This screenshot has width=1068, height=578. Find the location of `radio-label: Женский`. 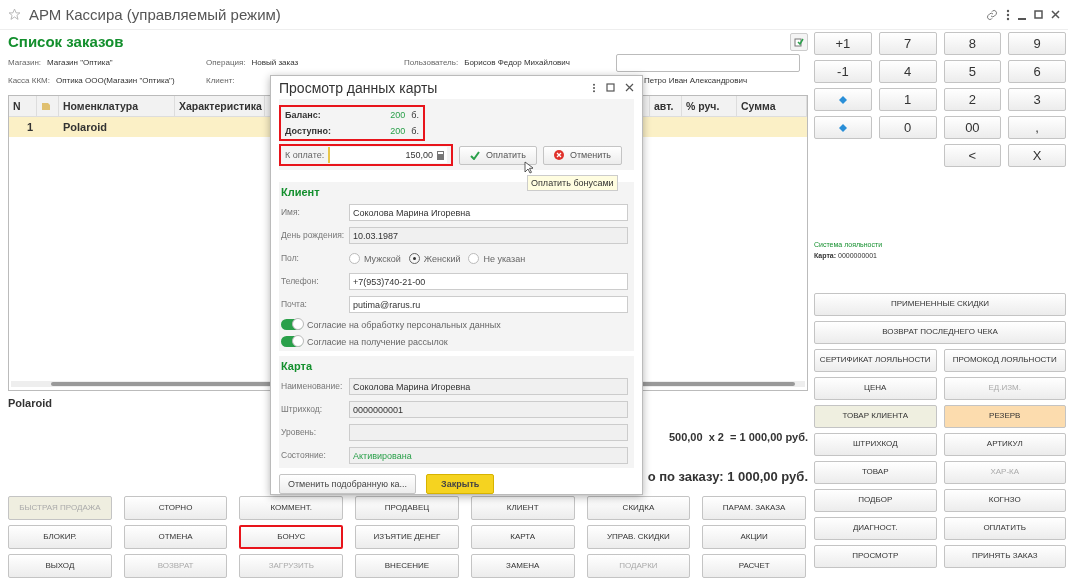

radio-label: Женский is located at coordinates (442, 258).